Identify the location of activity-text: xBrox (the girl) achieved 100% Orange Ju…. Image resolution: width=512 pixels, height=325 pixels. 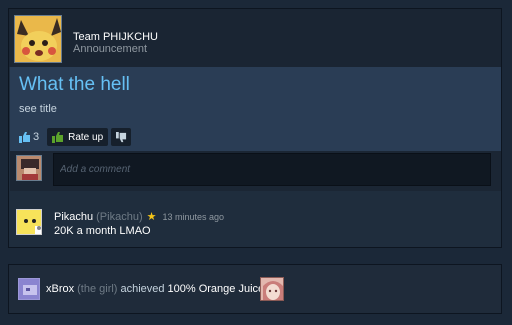
(155, 289).